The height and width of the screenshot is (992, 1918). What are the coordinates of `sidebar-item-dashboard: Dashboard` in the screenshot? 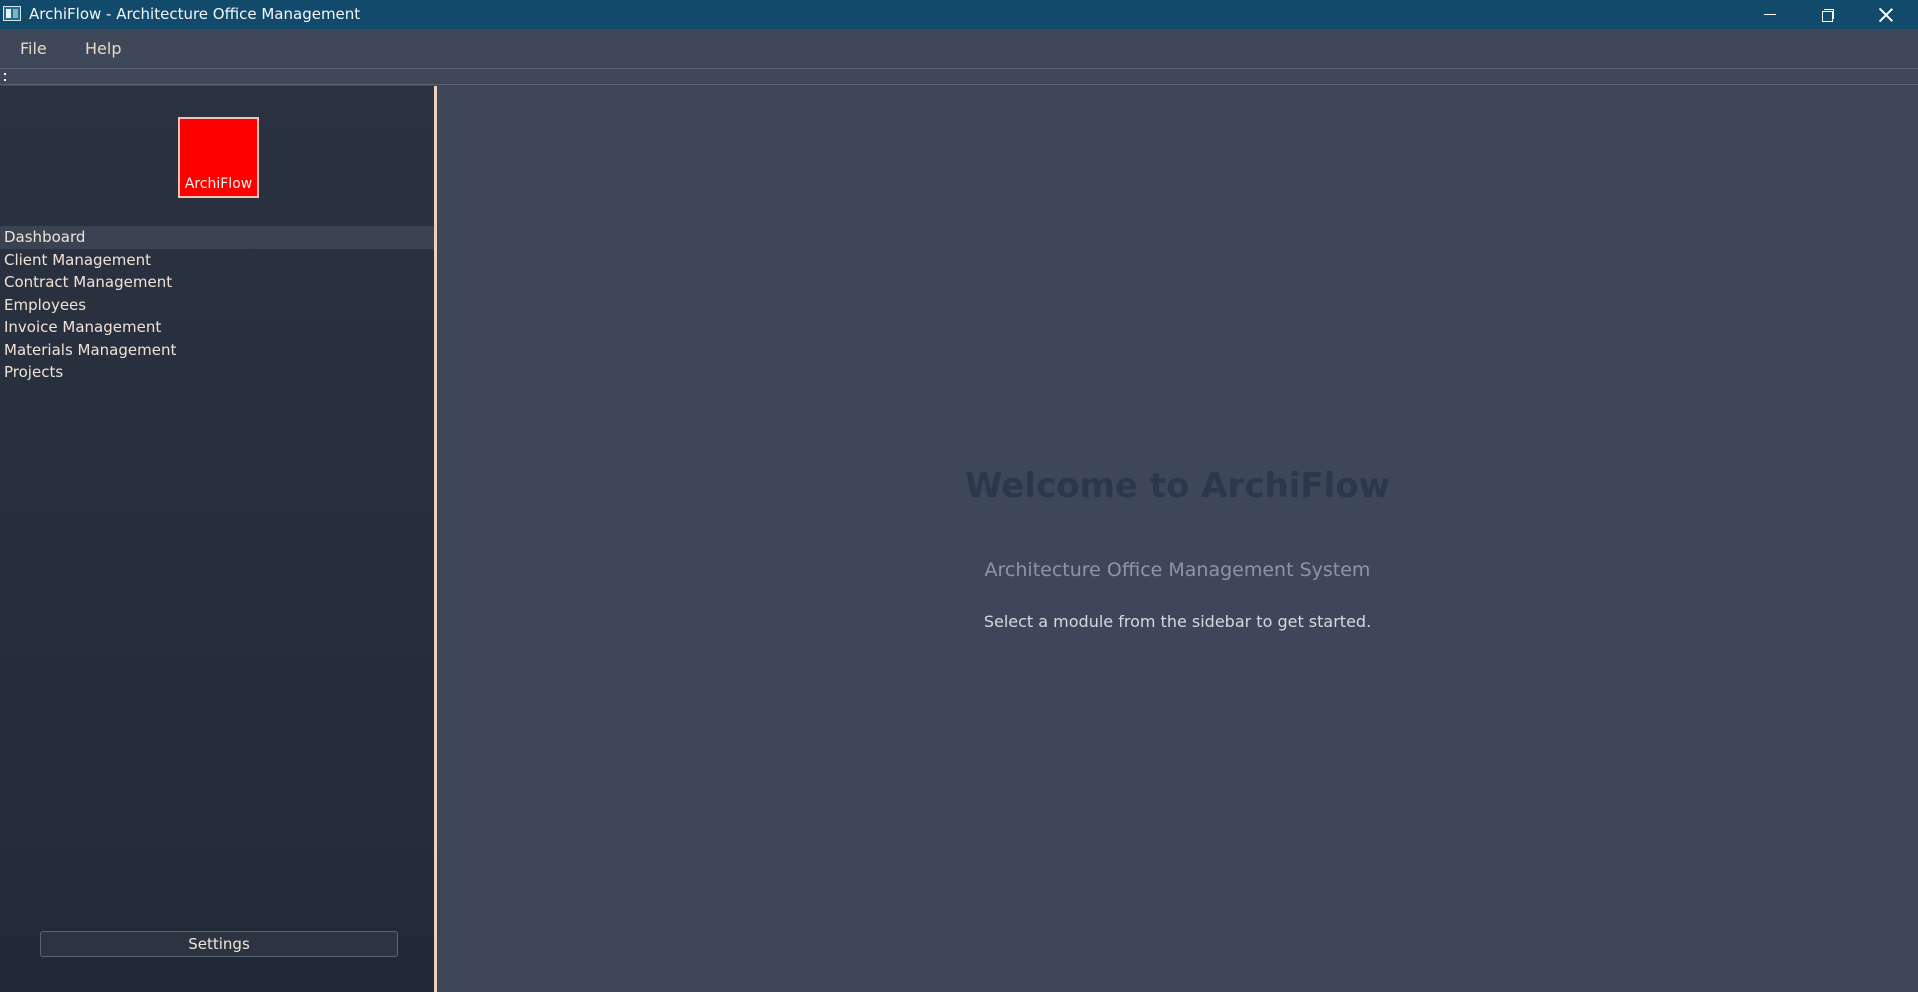 It's located at (217, 237).